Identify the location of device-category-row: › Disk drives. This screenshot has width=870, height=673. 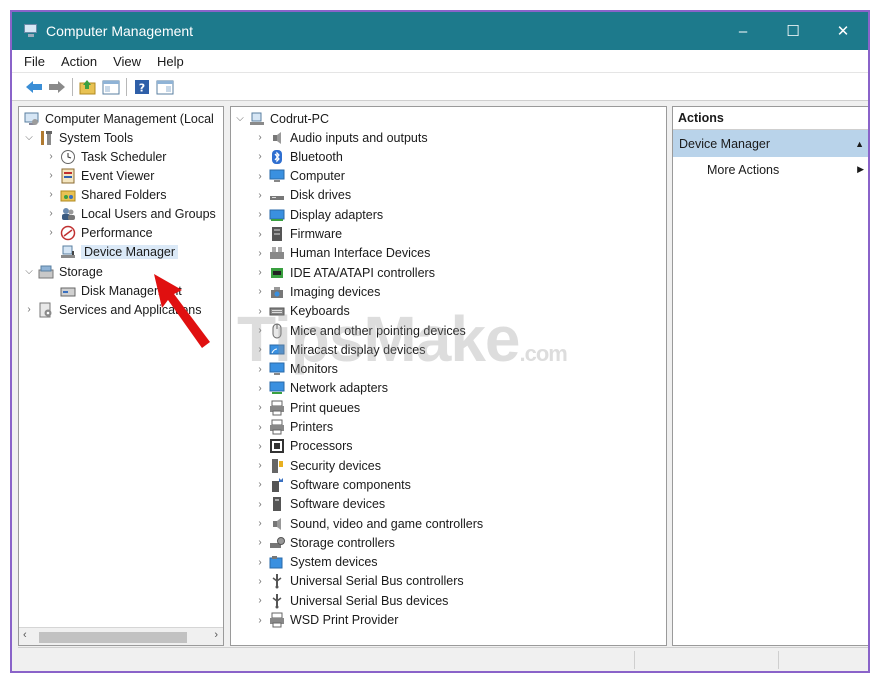
(302, 195).